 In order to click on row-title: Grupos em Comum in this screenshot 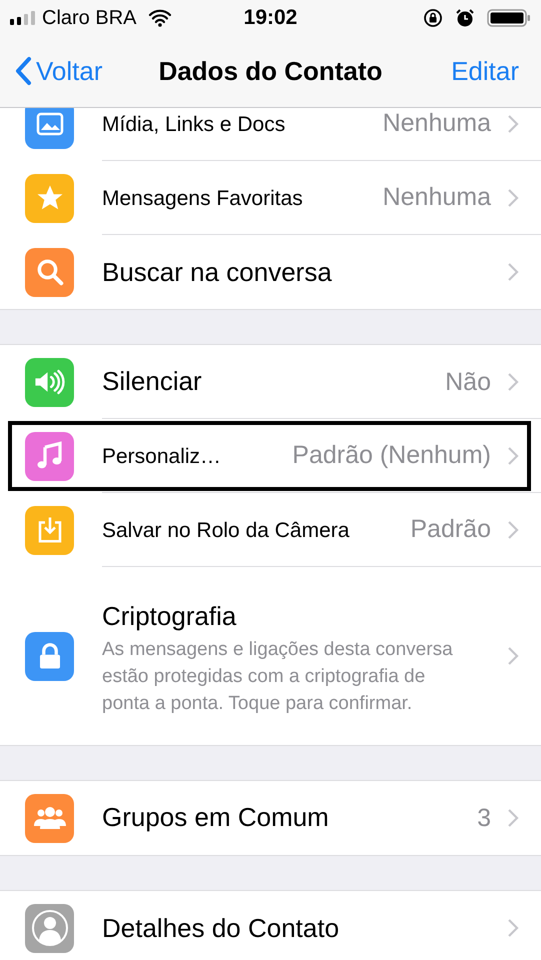, I will do `click(215, 817)`.